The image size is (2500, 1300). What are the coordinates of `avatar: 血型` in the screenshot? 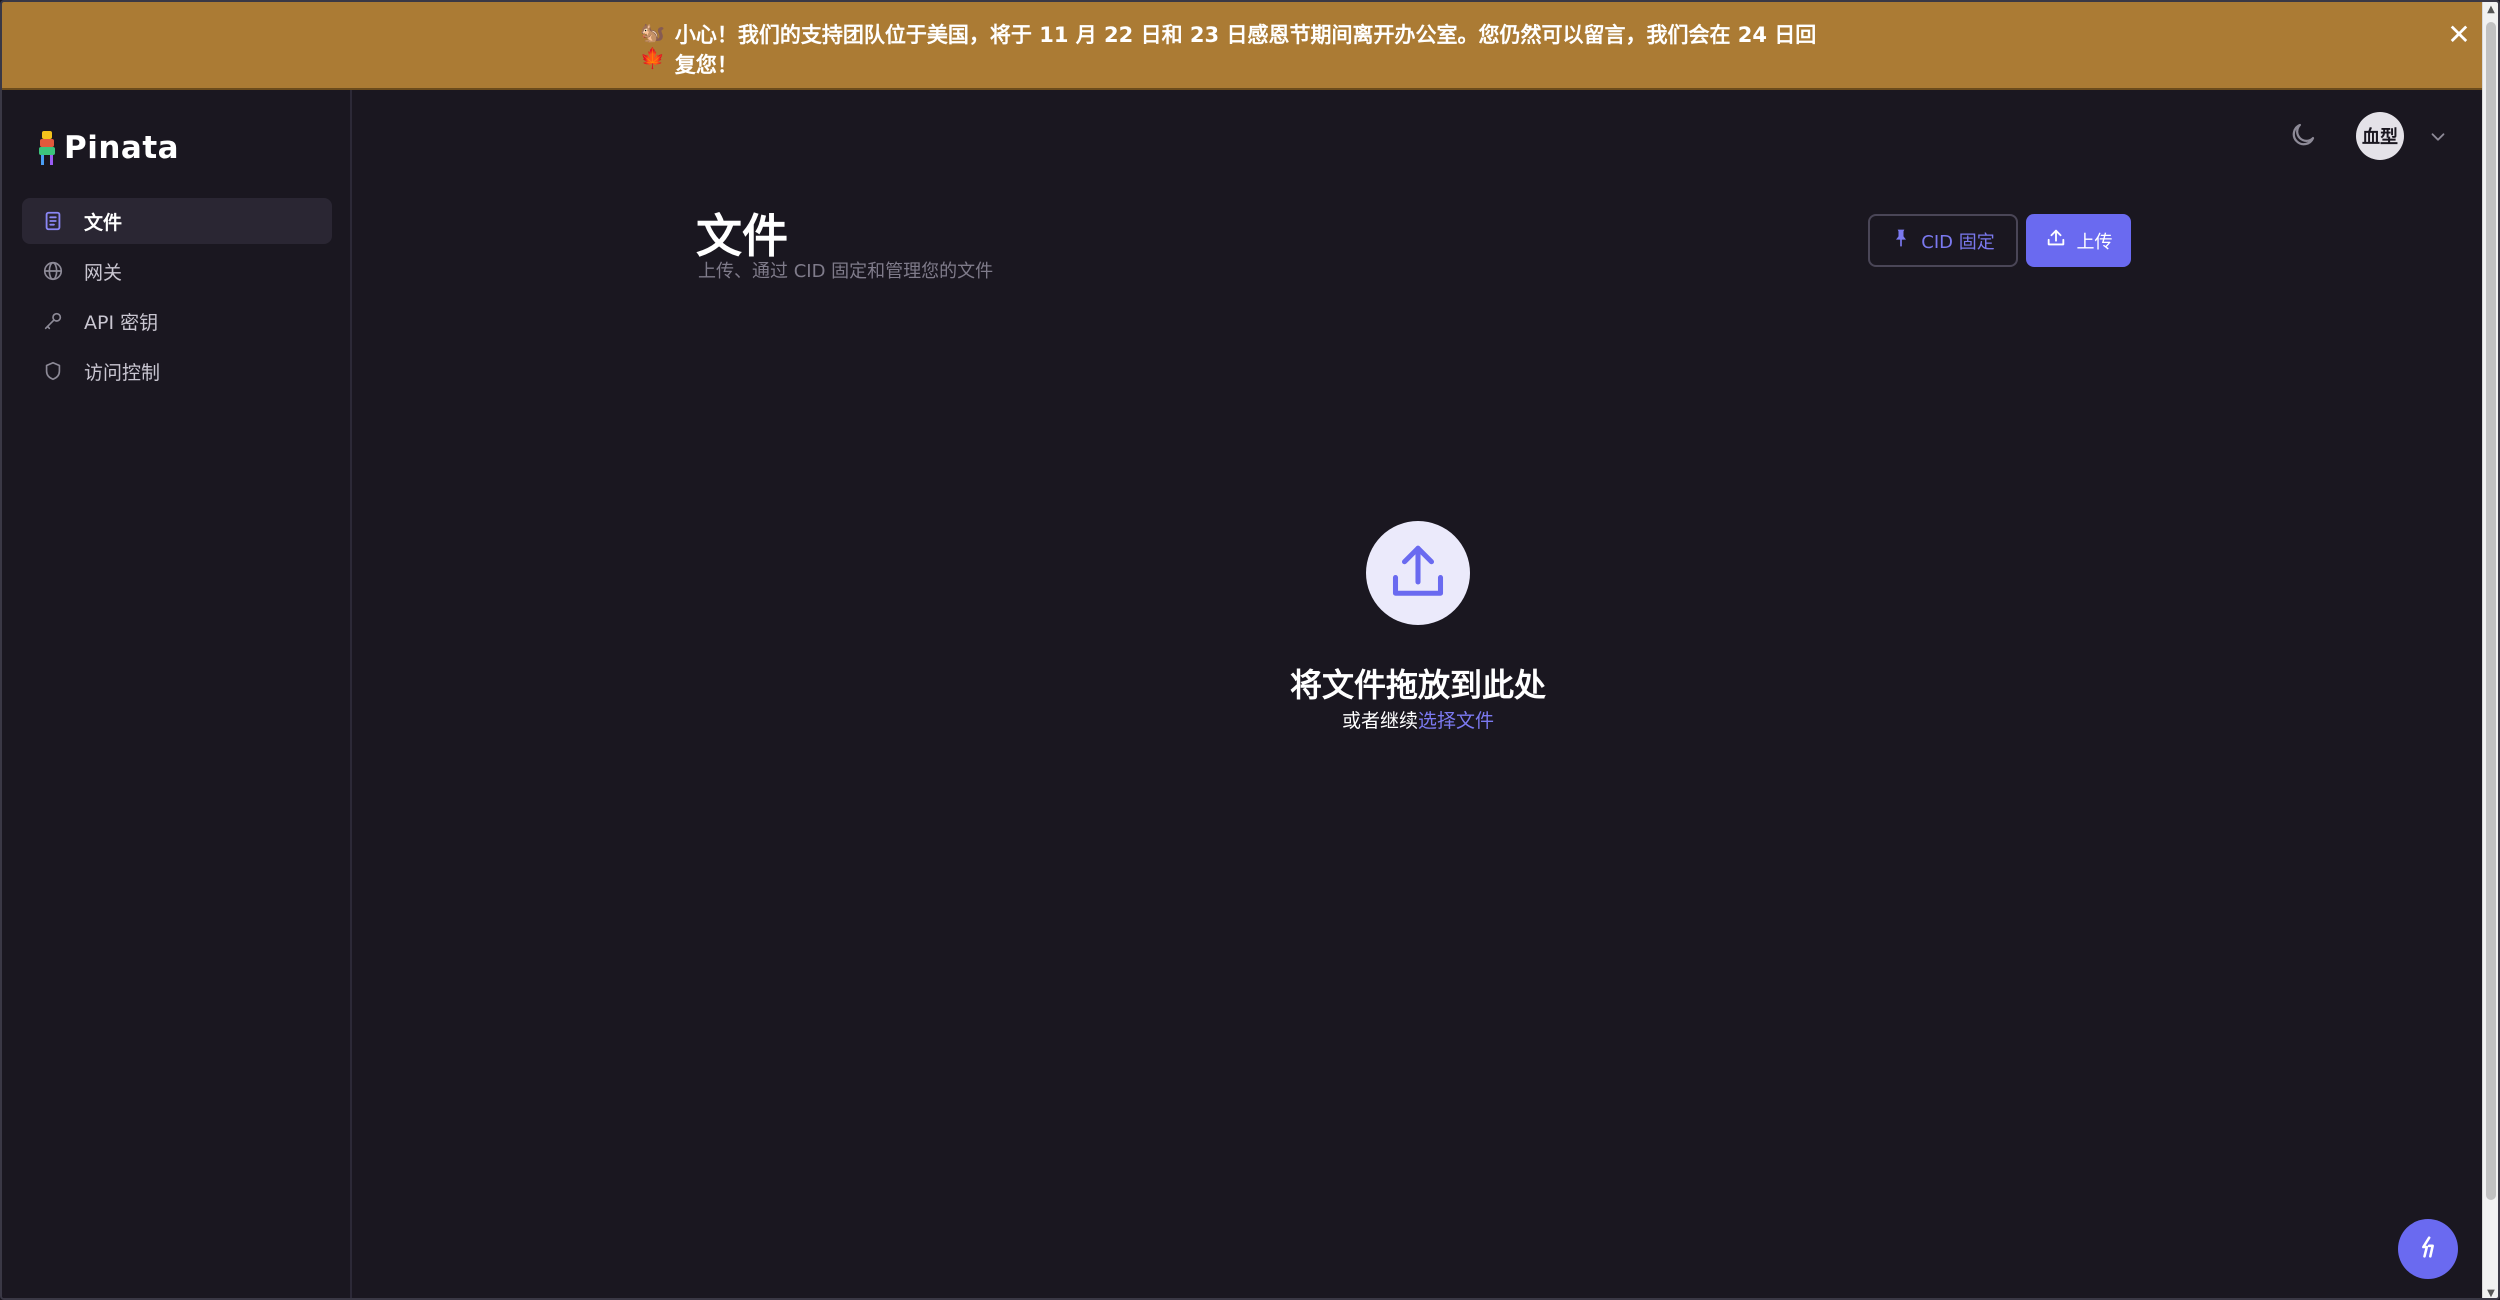 It's located at (2380, 136).